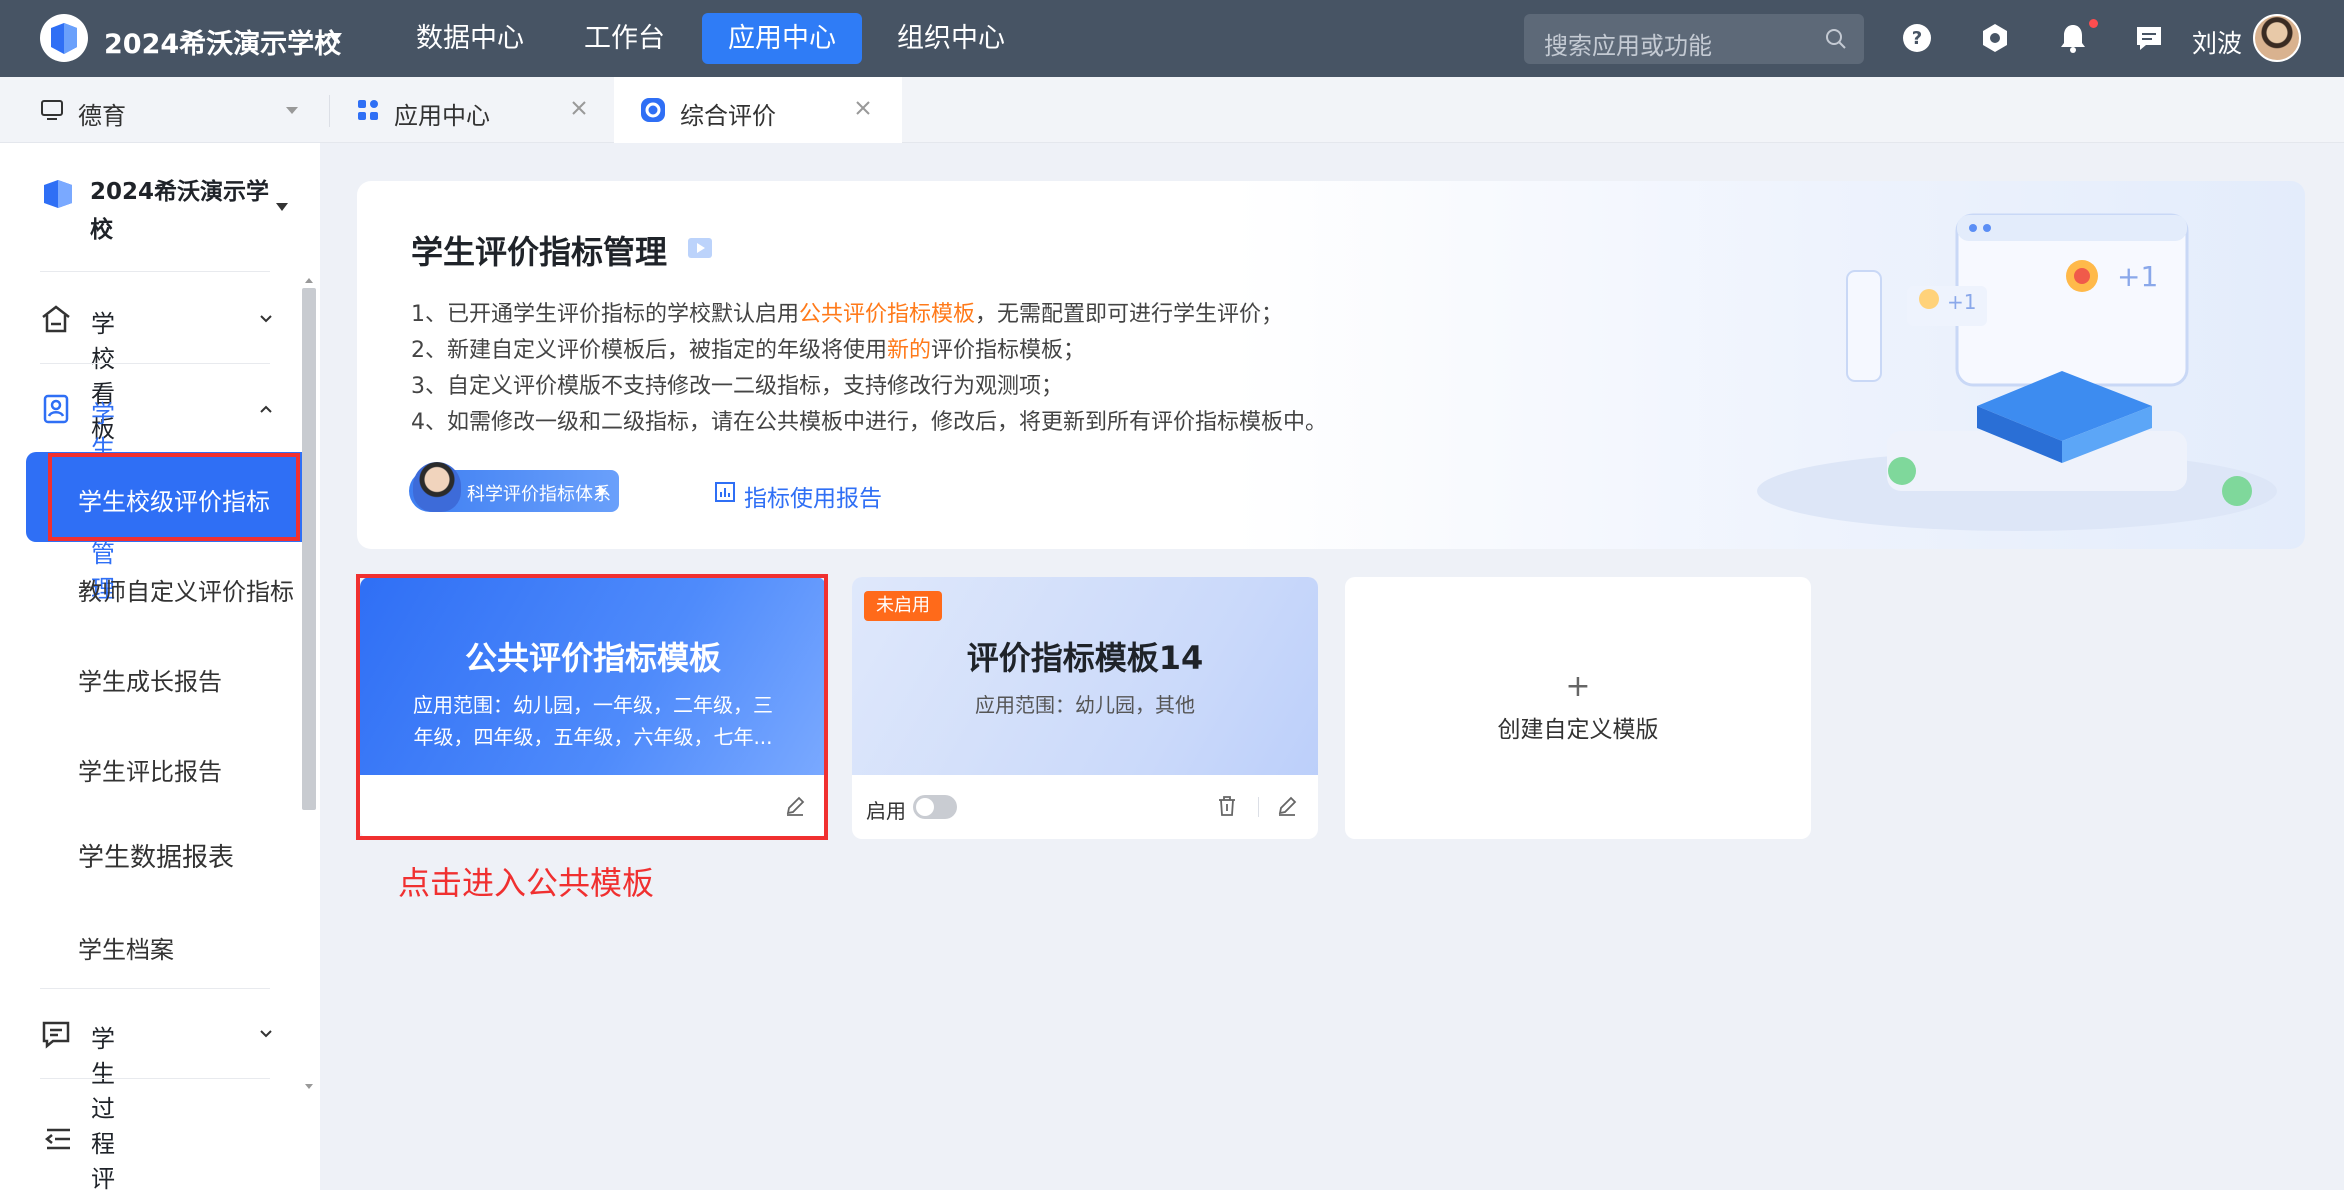 Image resolution: width=2344 pixels, height=1190 pixels. Describe the element at coordinates (186, 589) in the screenshot. I see `sidebar-item-teacher-custom-index: 教师自定义评价指标` at that location.